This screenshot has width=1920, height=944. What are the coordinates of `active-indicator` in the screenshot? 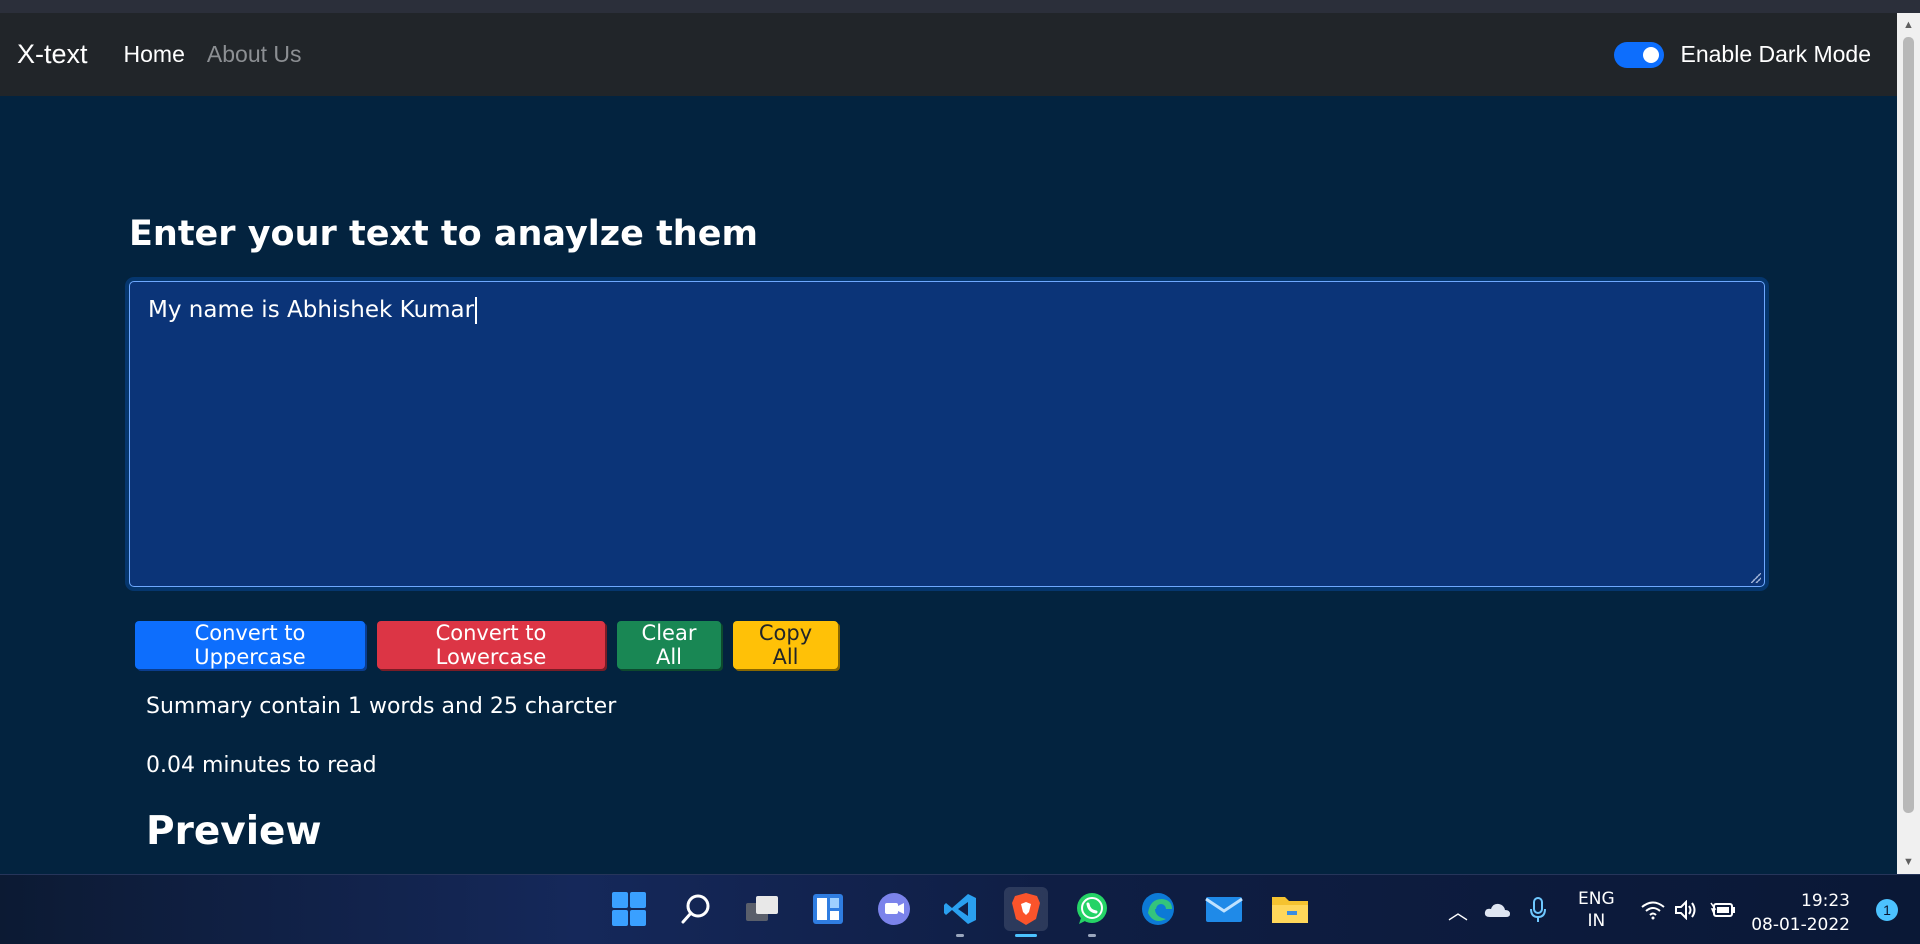 It's located at (1026, 935).